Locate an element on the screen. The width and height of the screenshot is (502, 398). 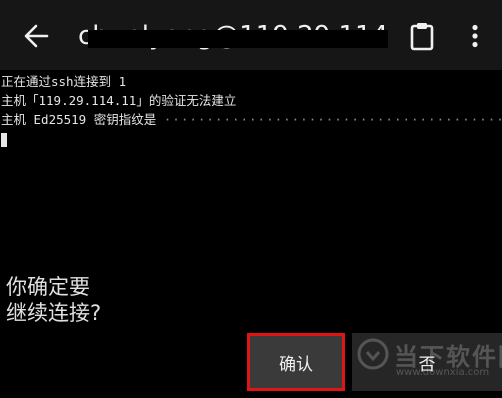
terminal-cursor is located at coordinates (4, 139).